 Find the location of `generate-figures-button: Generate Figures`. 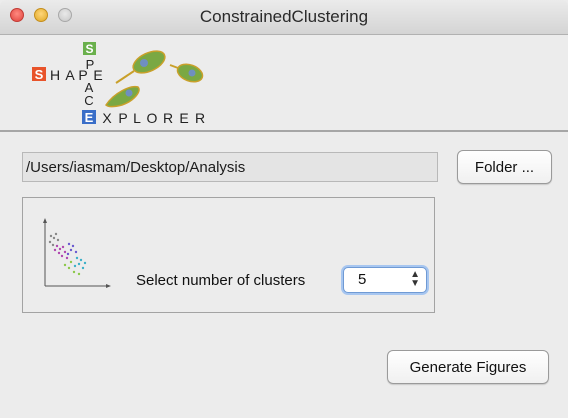

generate-figures-button: Generate Figures is located at coordinates (468, 367).